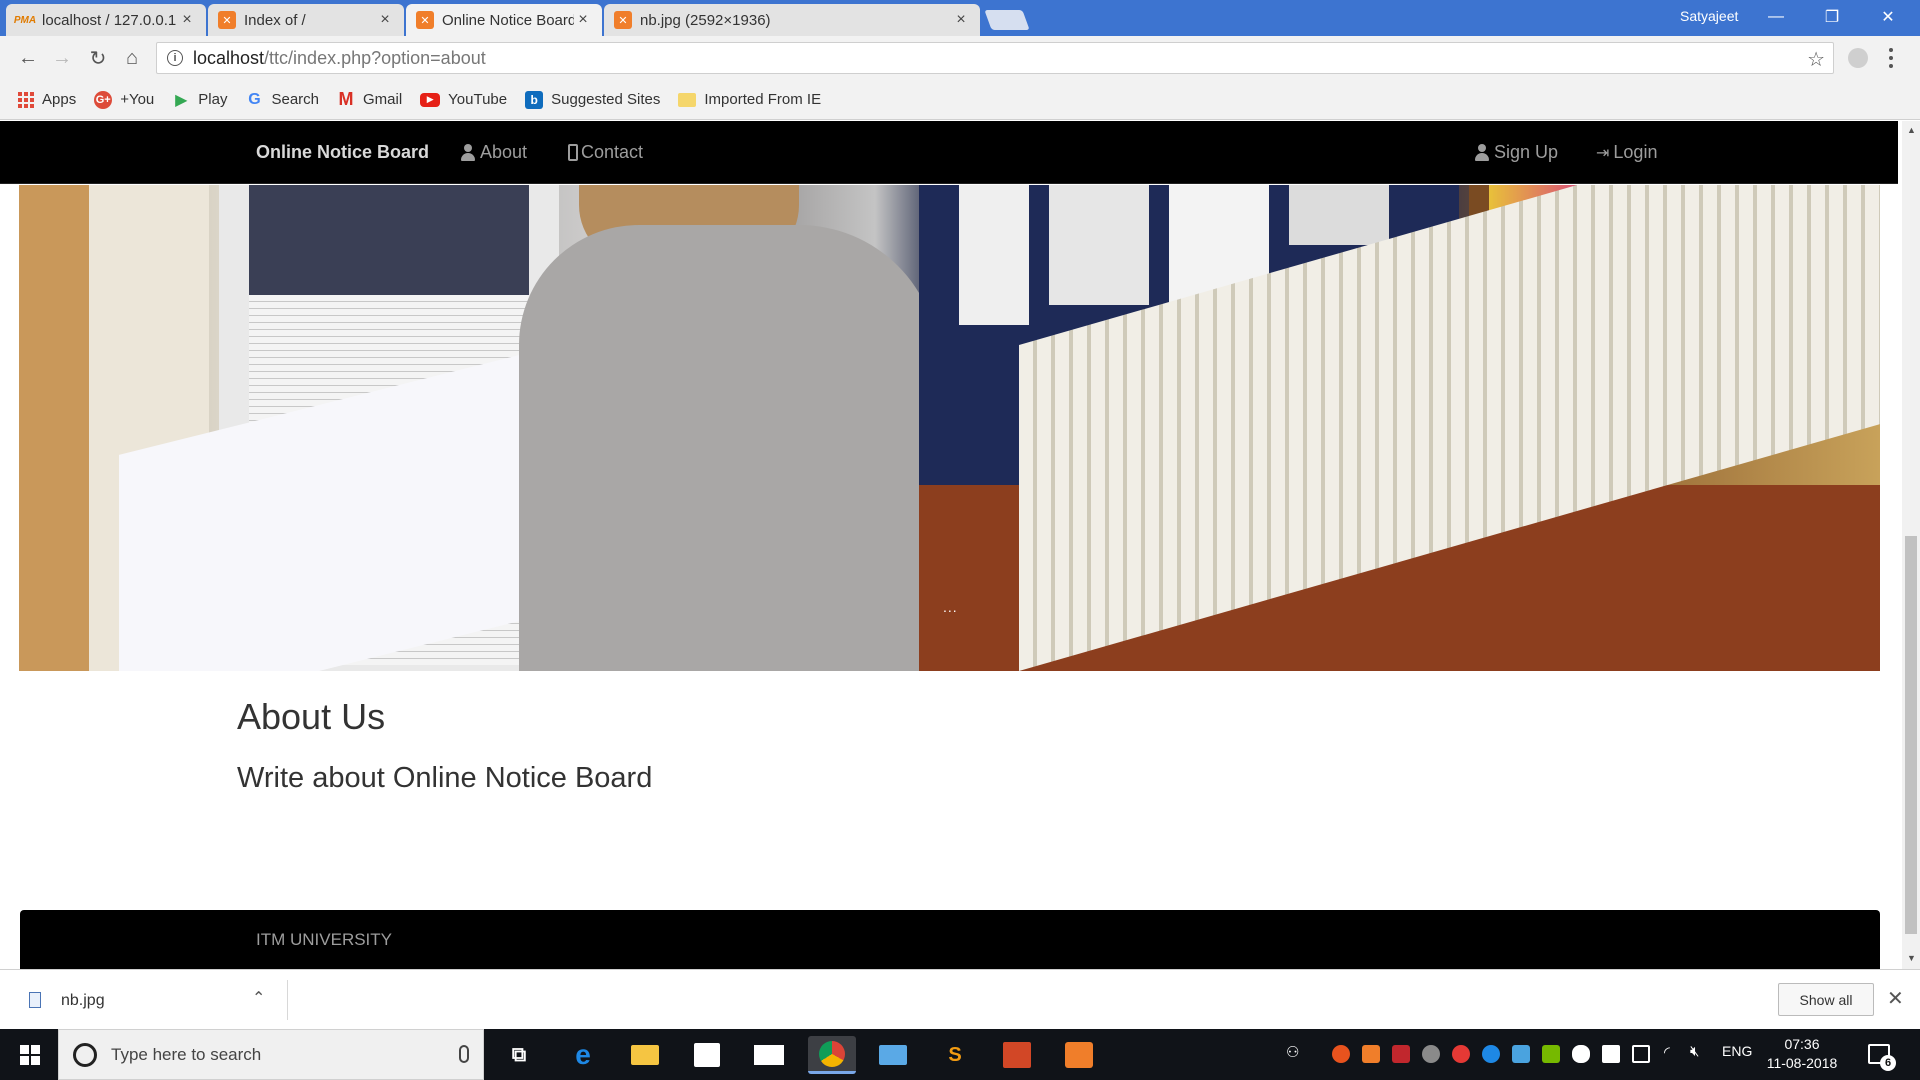  Describe the element at coordinates (1694, 1051) in the screenshot. I see `volume-muted-icon: 🔇︎` at that location.